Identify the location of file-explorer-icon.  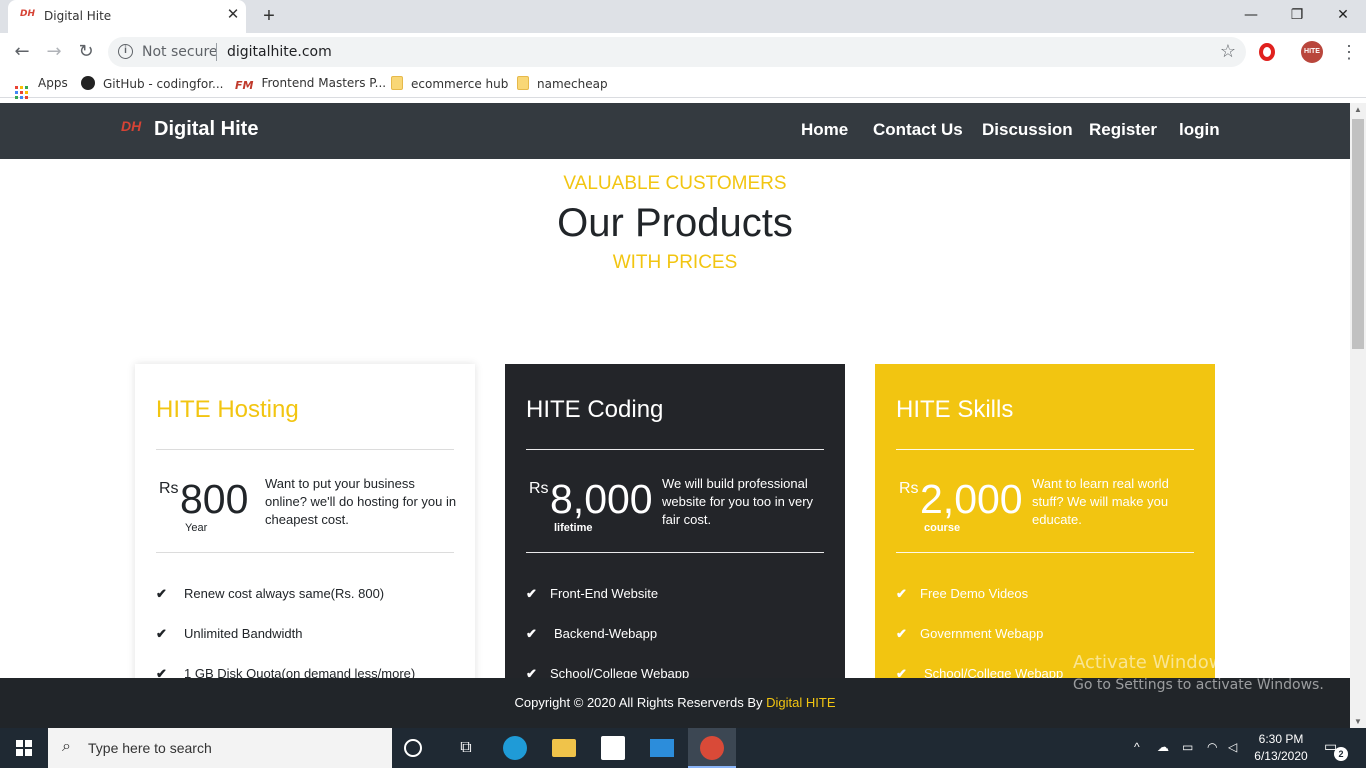
(564, 748).